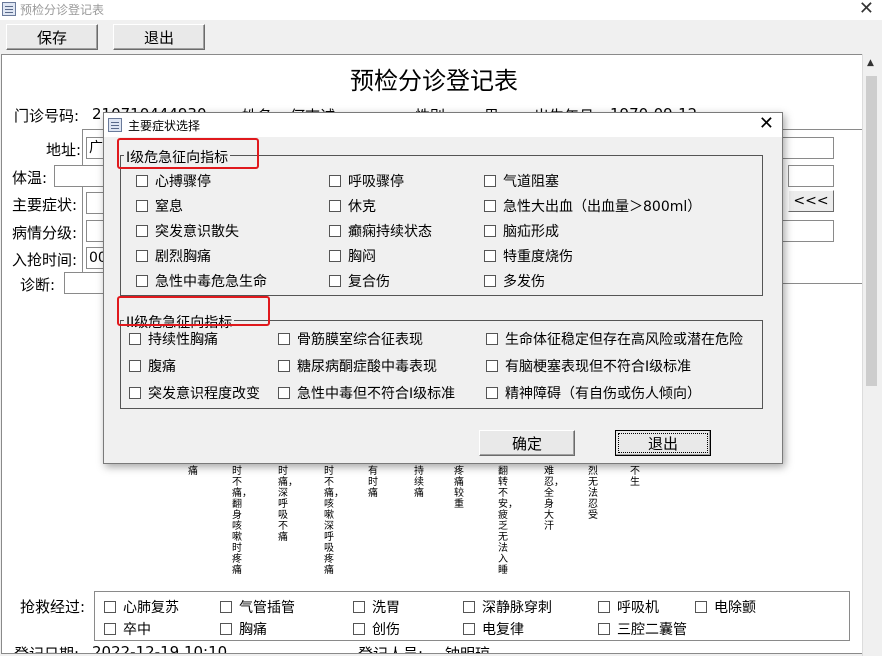  I want to click on symptom-checkbox: 突发意识程度改变, so click(194, 393).